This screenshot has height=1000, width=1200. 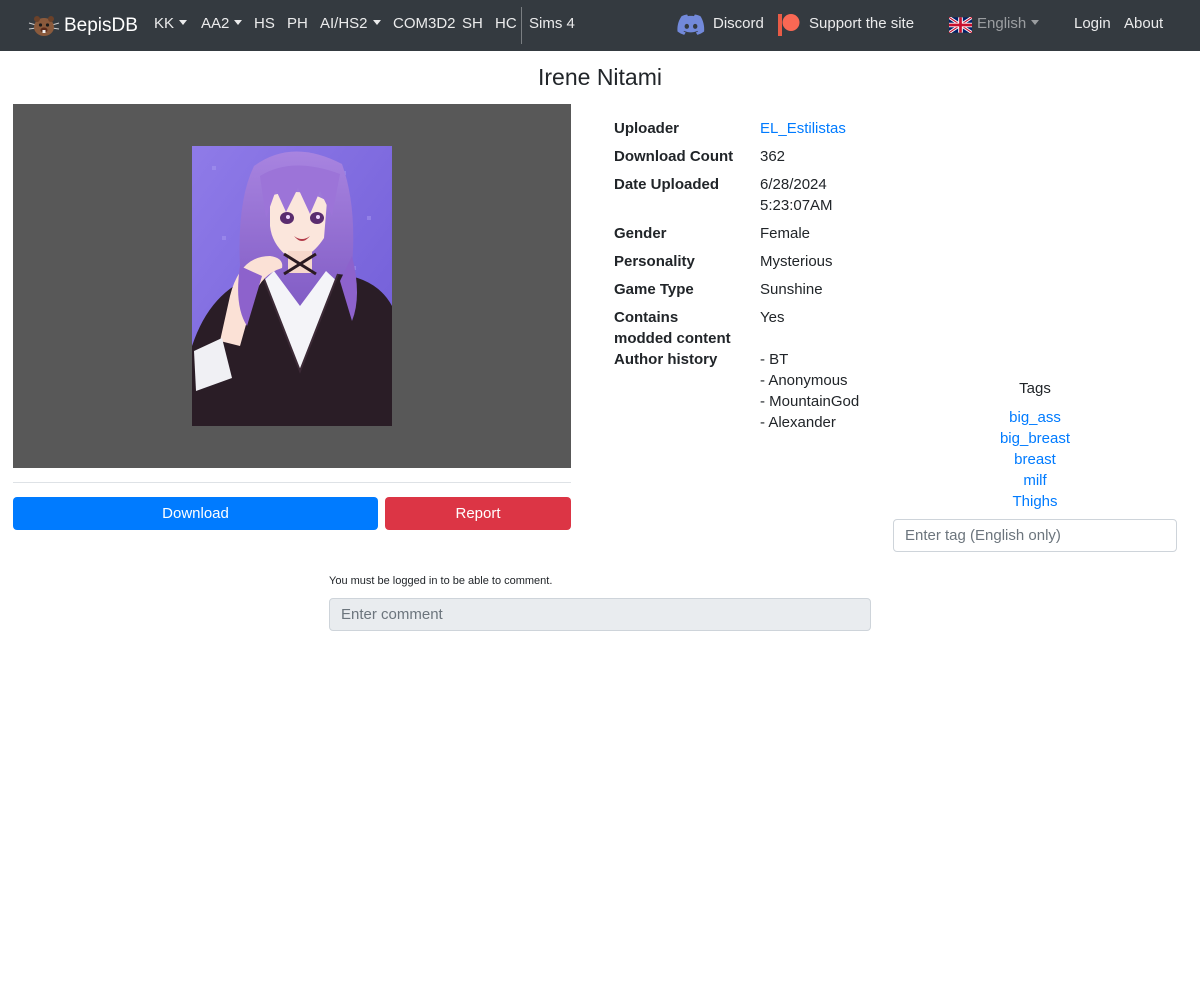 I want to click on gender-label: Gender, so click(x=640, y=233).